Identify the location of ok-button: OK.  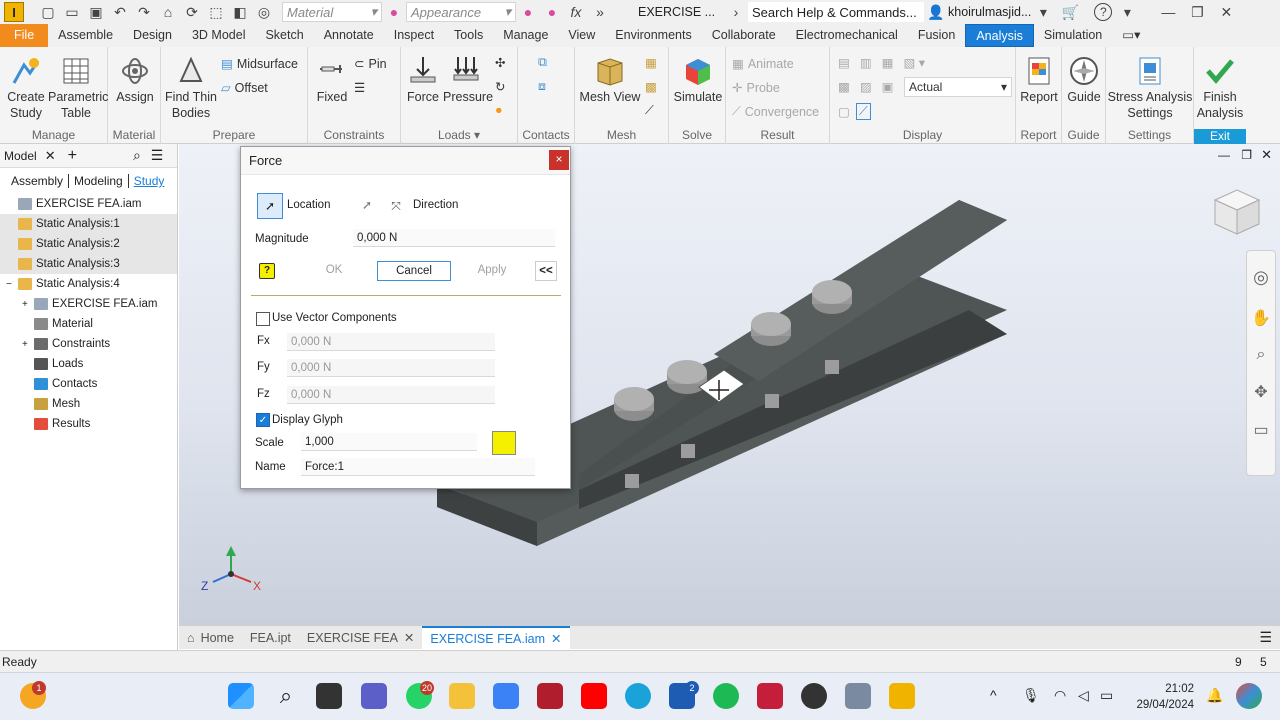
(334, 271).